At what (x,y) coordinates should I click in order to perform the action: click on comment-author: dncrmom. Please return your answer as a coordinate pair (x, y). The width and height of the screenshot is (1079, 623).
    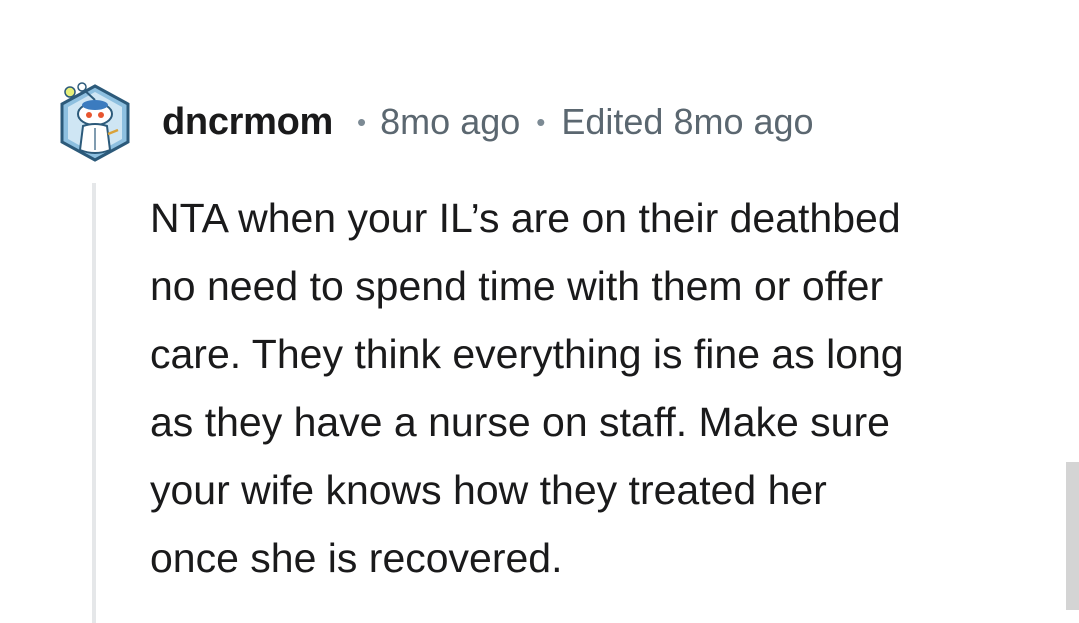
    Looking at the image, I should click on (247, 122).